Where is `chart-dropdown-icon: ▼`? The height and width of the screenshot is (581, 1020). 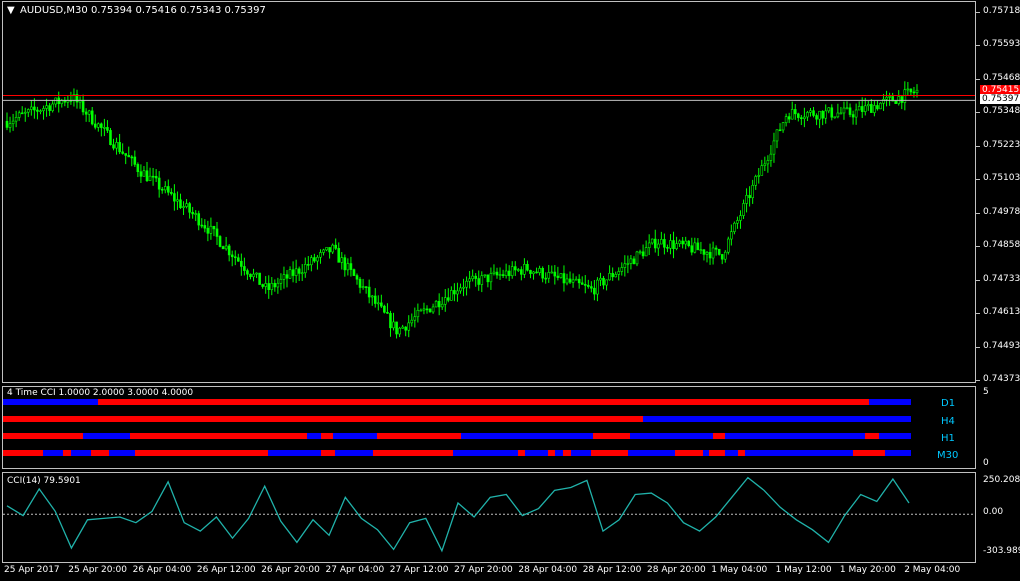
chart-dropdown-icon: ▼ is located at coordinates (11, 10).